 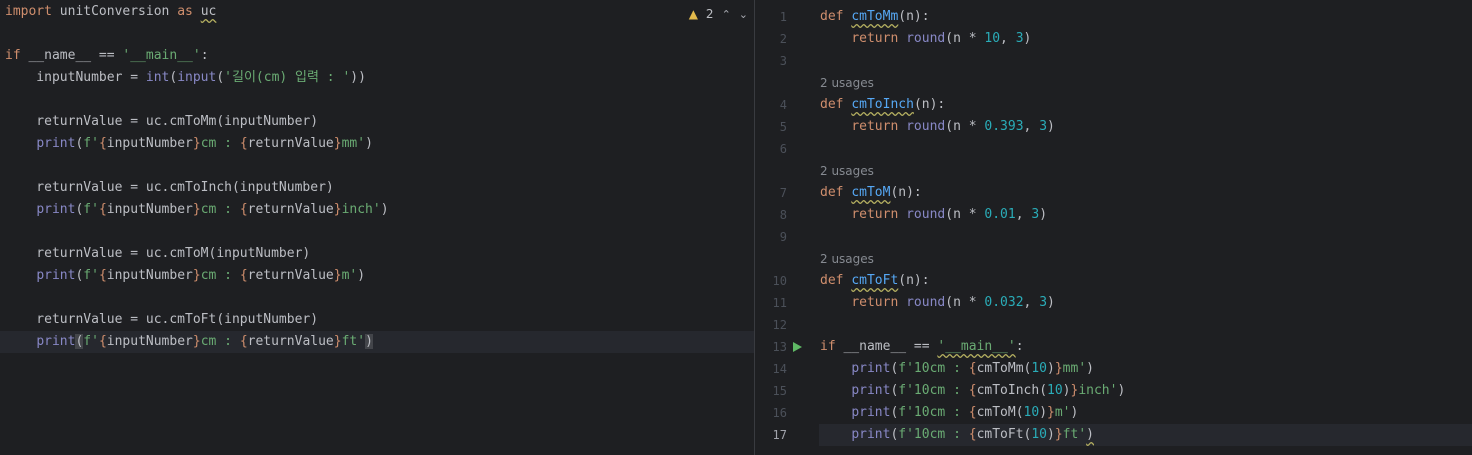 What do you see at coordinates (379, 254) in the screenshot?
I see `code-line-12: returnValue = uc.cmToM(inputNumber)` at bounding box center [379, 254].